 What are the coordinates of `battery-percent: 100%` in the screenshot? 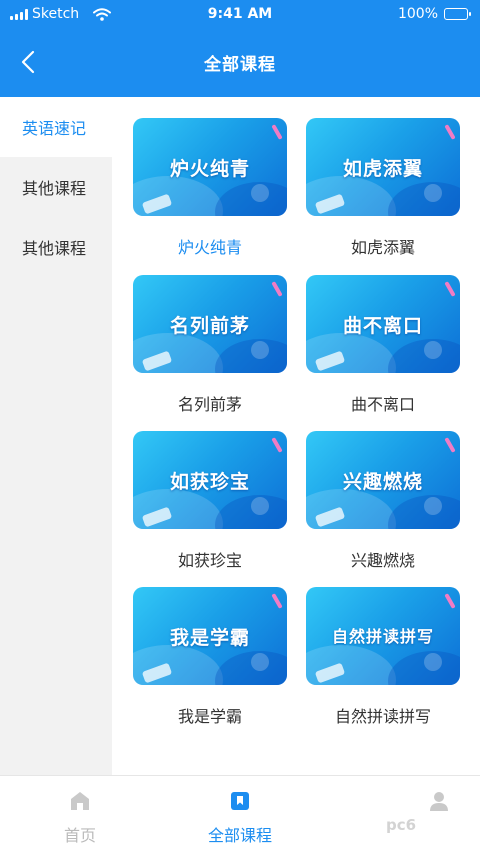 It's located at (417, 14).